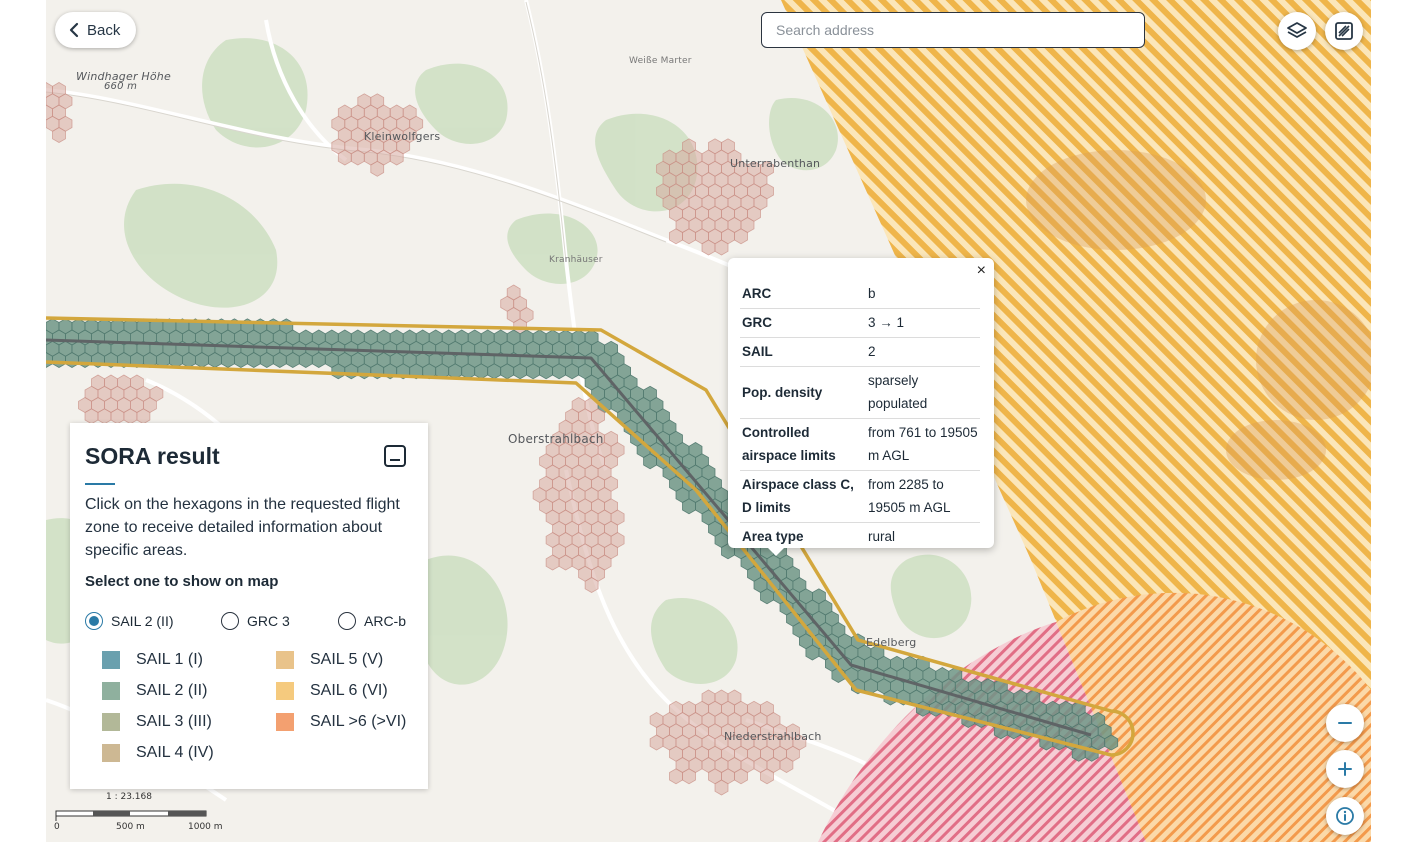 This screenshot has height=850, width=1416. Describe the element at coordinates (1345, 816) in the screenshot. I see `info-button` at that location.